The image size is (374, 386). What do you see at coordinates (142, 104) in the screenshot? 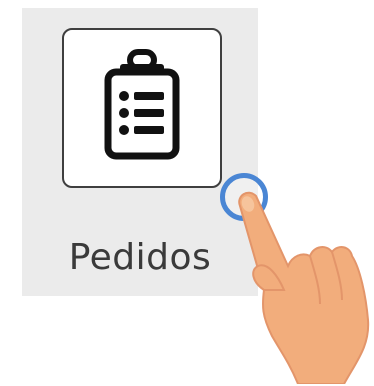
I see `clipboard-list-icon` at bounding box center [142, 104].